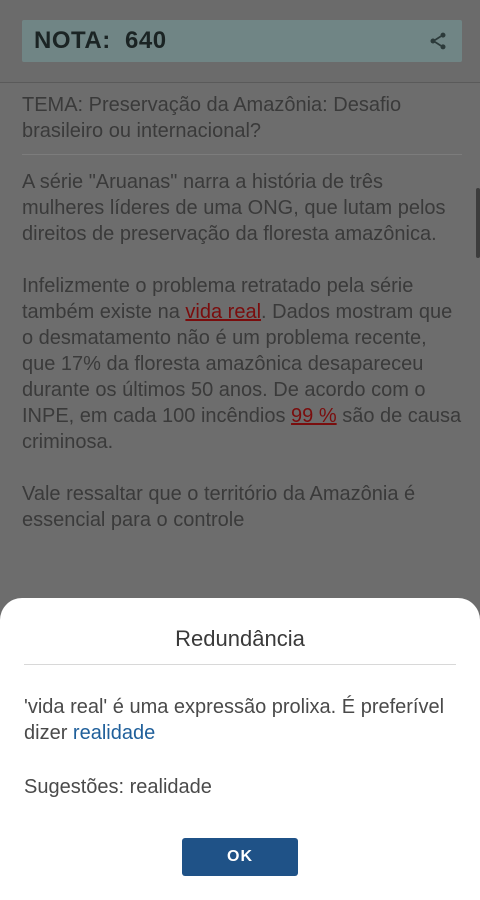 The width and height of the screenshot is (480, 900). What do you see at coordinates (240, 82) in the screenshot?
I see `header-divider` at bounding box center [240, 82].